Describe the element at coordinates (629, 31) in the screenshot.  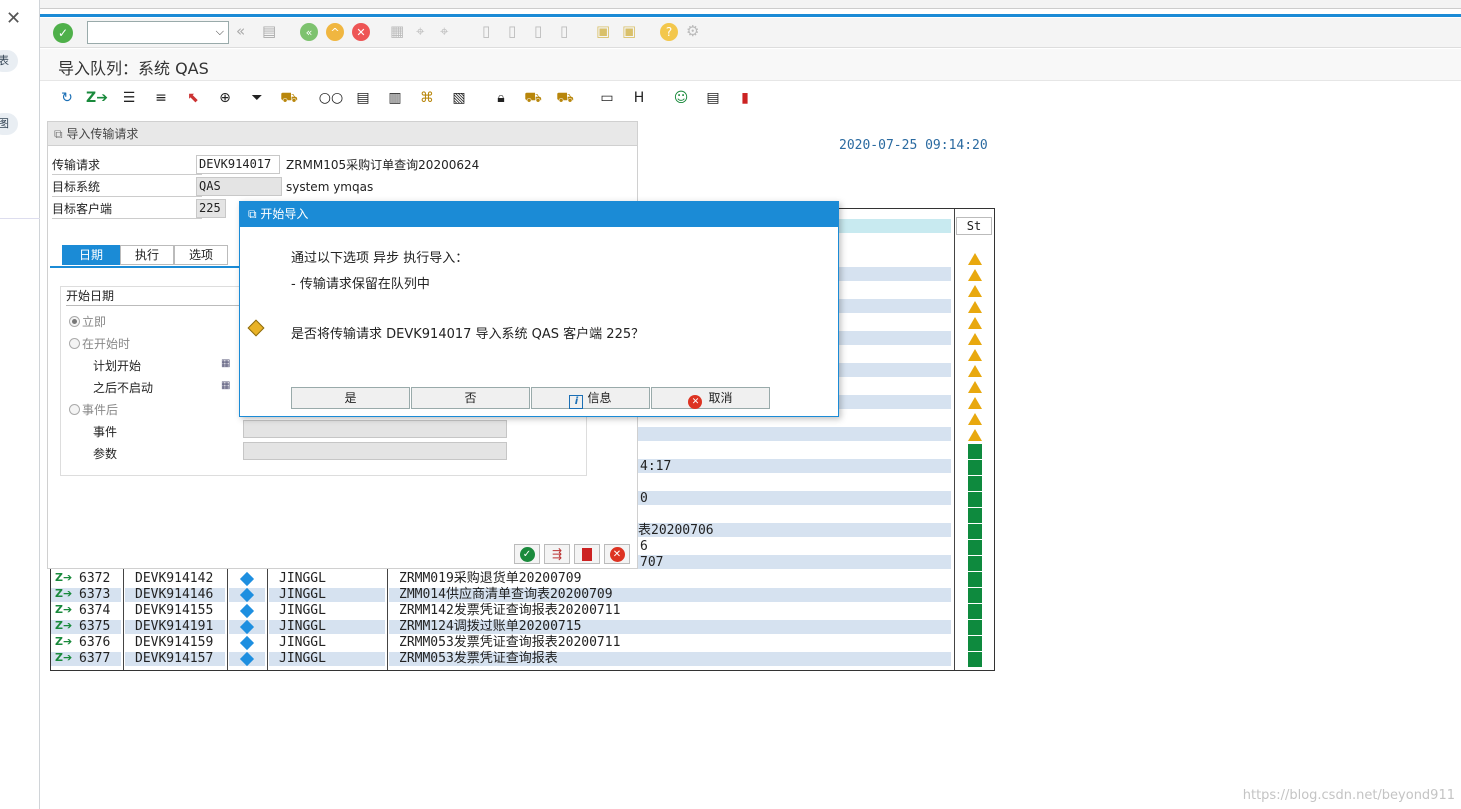
I see `shortcut-icon: ▣` at that location.